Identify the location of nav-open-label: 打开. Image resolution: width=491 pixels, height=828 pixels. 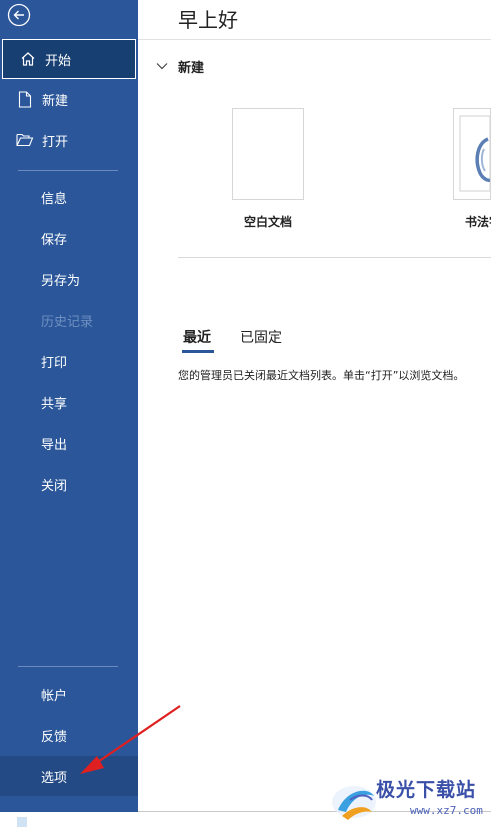
(55, 142).